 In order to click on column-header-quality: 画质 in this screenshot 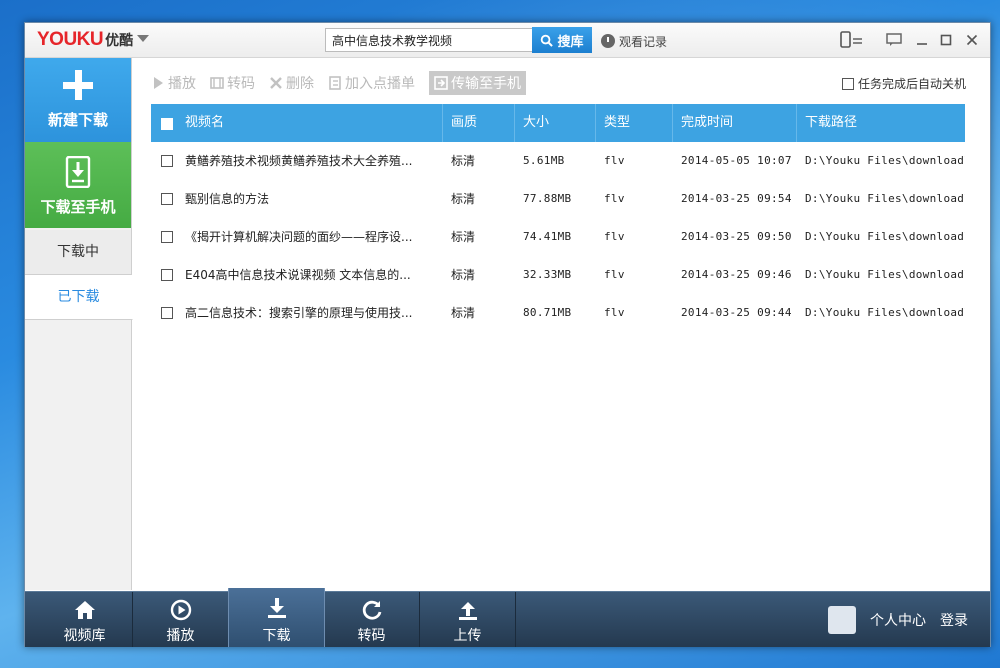, I will do `click(479, 123)`.